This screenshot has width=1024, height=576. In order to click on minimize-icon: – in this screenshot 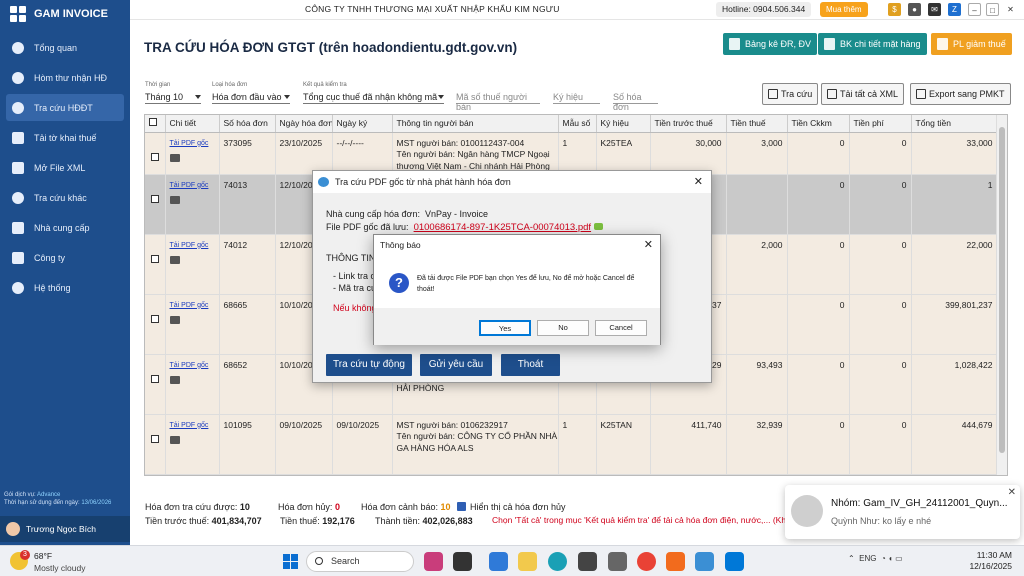, I will do `click(974, 9)`.